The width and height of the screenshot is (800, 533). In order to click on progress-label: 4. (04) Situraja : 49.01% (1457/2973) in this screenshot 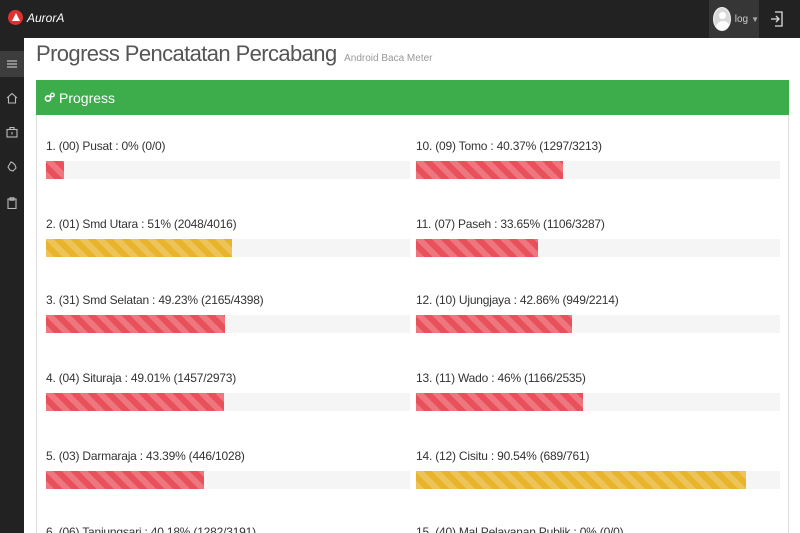, I will do `click(141, 378)`.